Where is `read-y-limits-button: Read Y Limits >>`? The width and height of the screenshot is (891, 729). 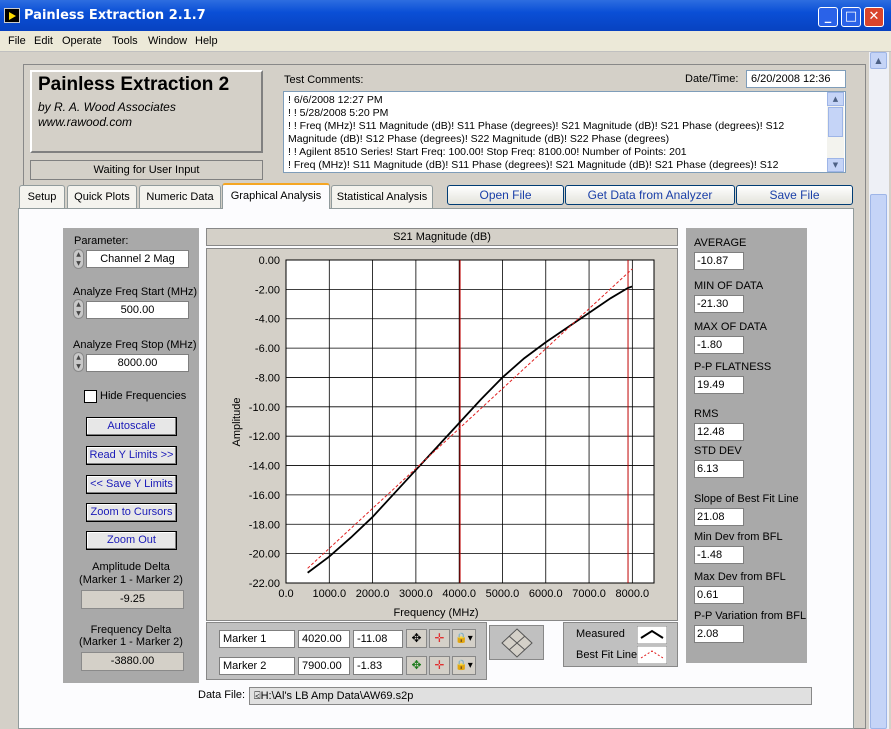 read-y-limits-button: Read Y Limits >> is located at coordinates (131, 455).